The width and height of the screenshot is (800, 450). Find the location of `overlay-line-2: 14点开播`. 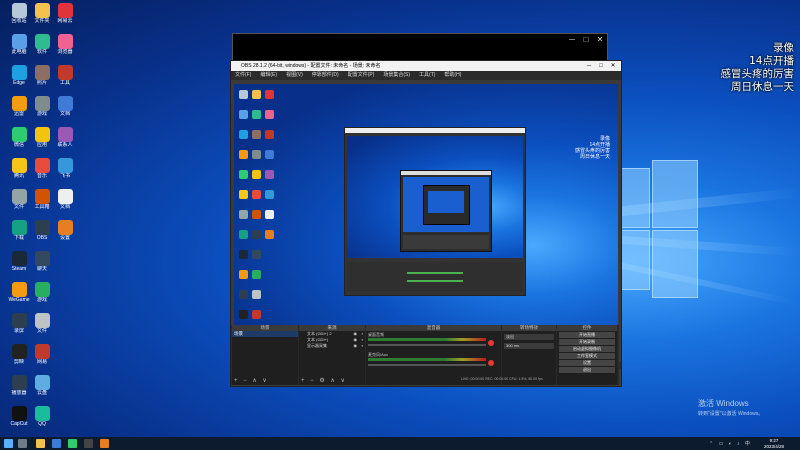

overlay-line-2: 14点开播 is located at coordinates (771, 61).